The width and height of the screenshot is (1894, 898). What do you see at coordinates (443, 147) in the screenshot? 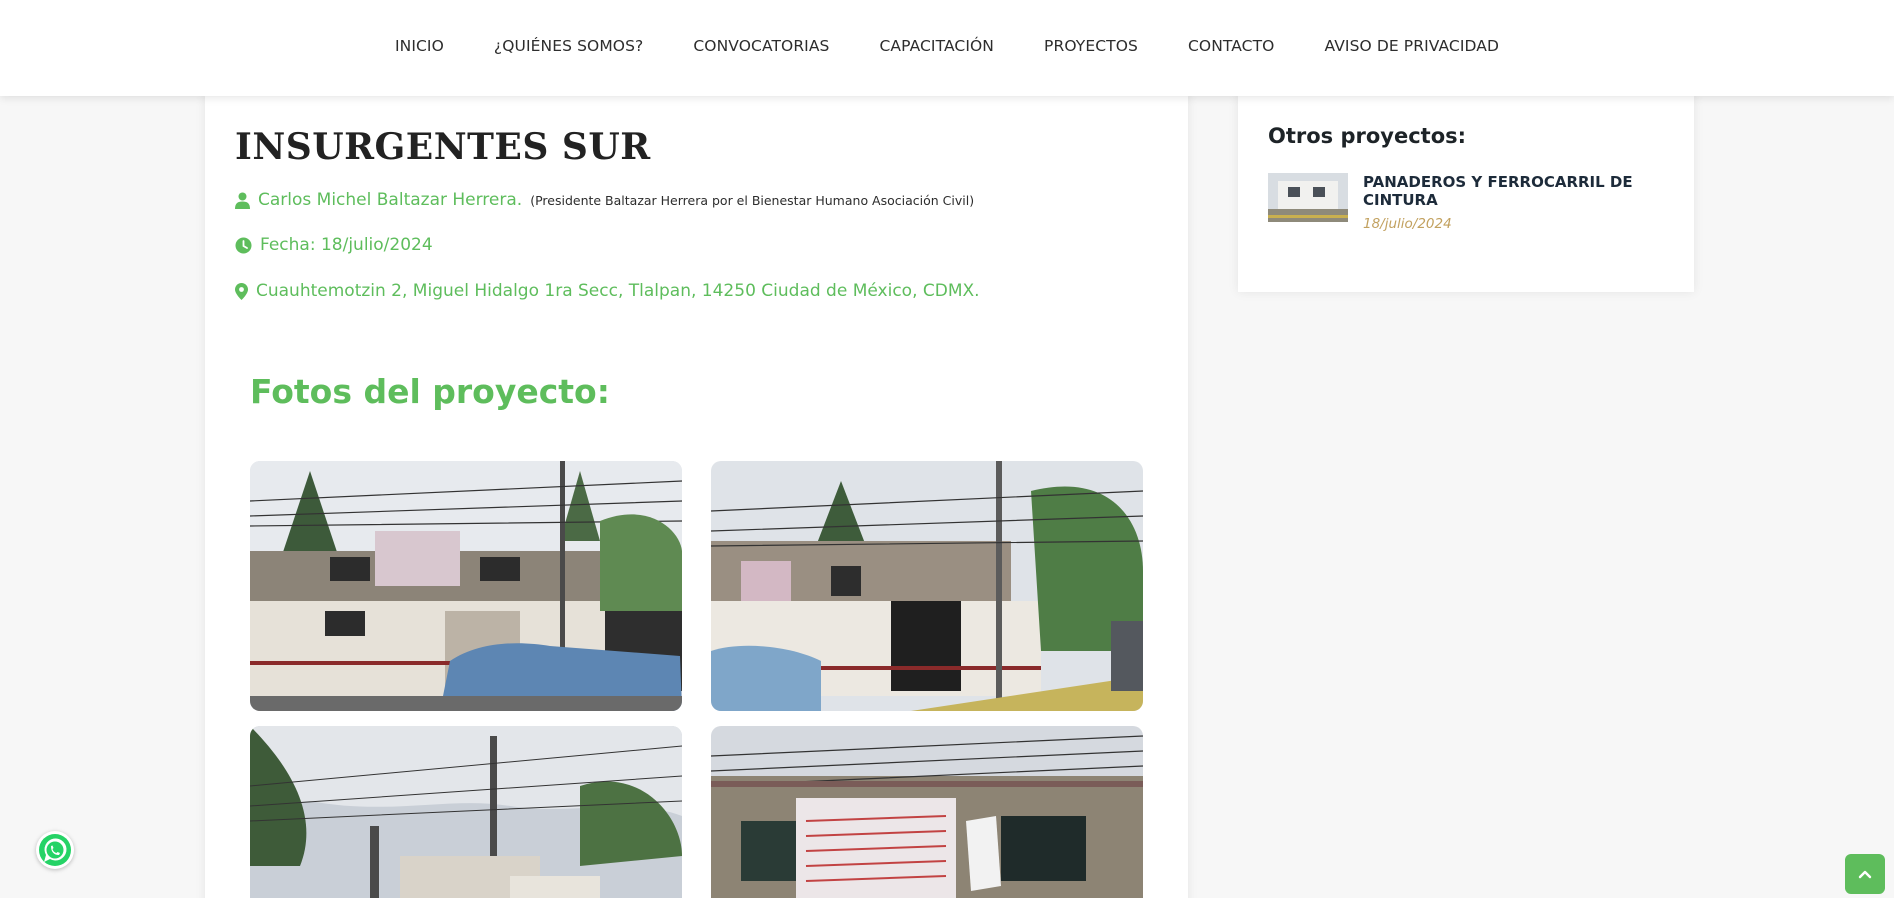
I see `project-title: INSURGENTES SUR` at bounding box center [443, 147].